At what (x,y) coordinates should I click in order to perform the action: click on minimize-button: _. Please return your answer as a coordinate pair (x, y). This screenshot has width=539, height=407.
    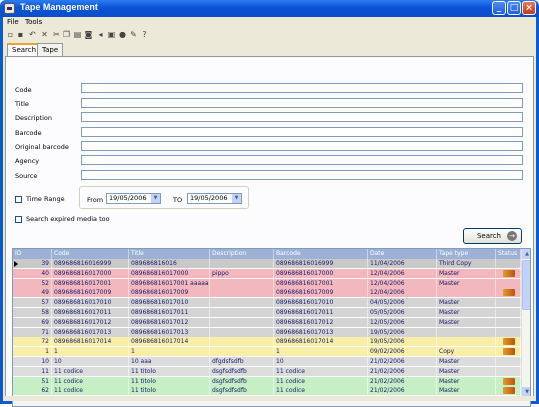
    Looking at the image, I should click on (499, 8).